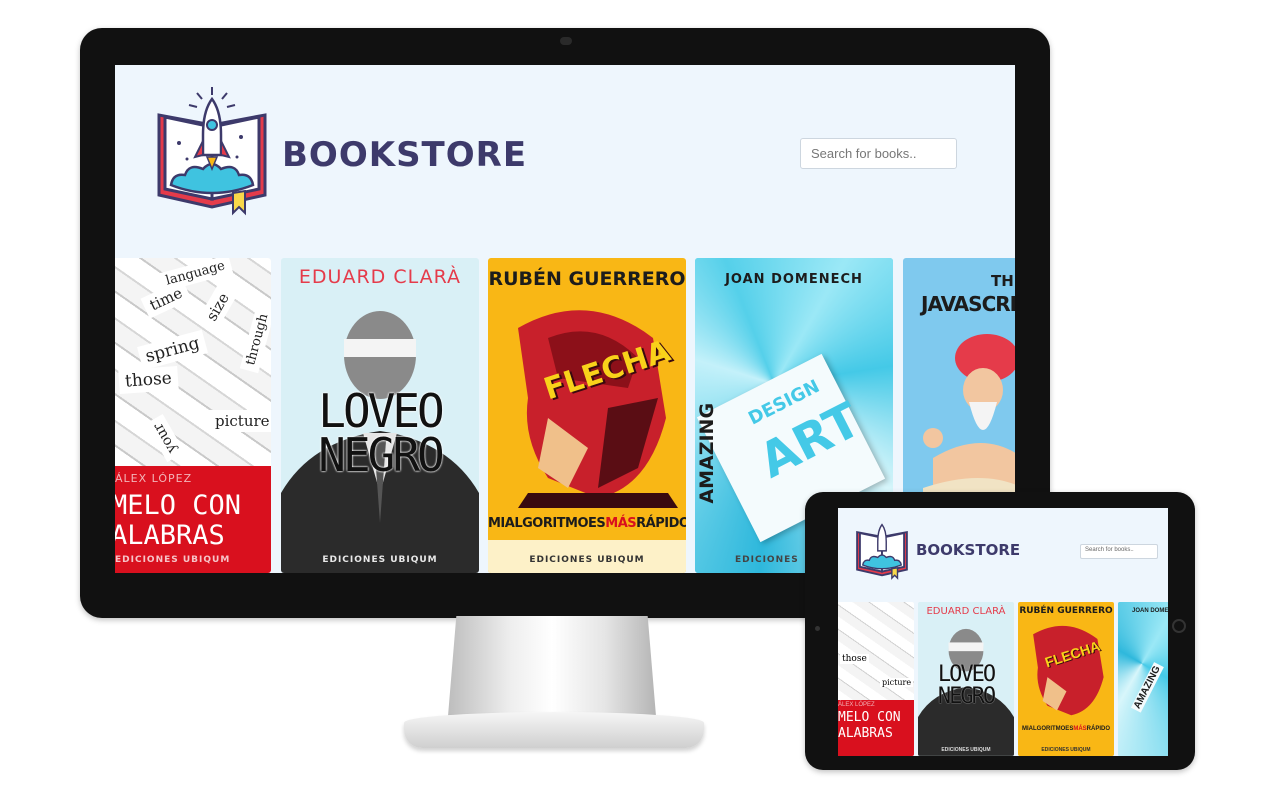  I want to click on monitor-stand-foot, so click(554, 730).